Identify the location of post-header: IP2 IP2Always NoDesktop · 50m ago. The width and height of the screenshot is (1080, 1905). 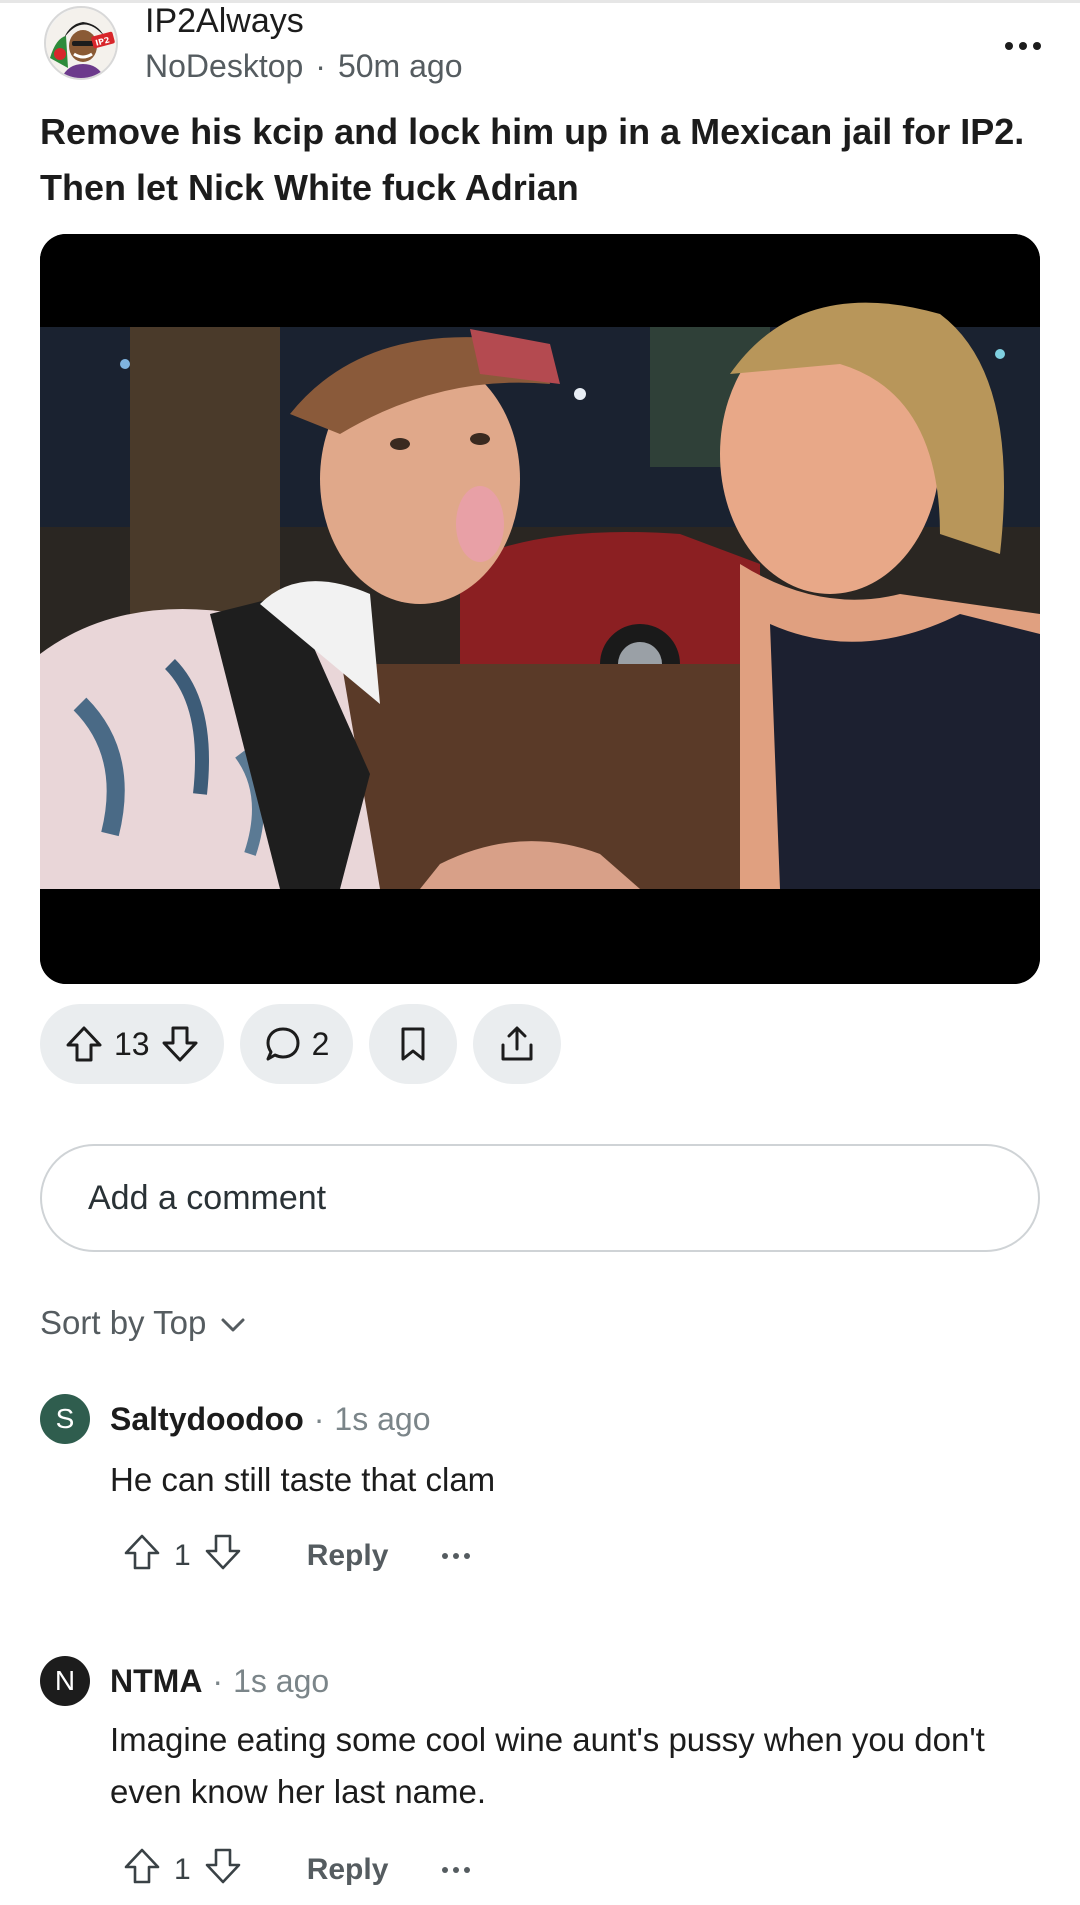
(545, 44).